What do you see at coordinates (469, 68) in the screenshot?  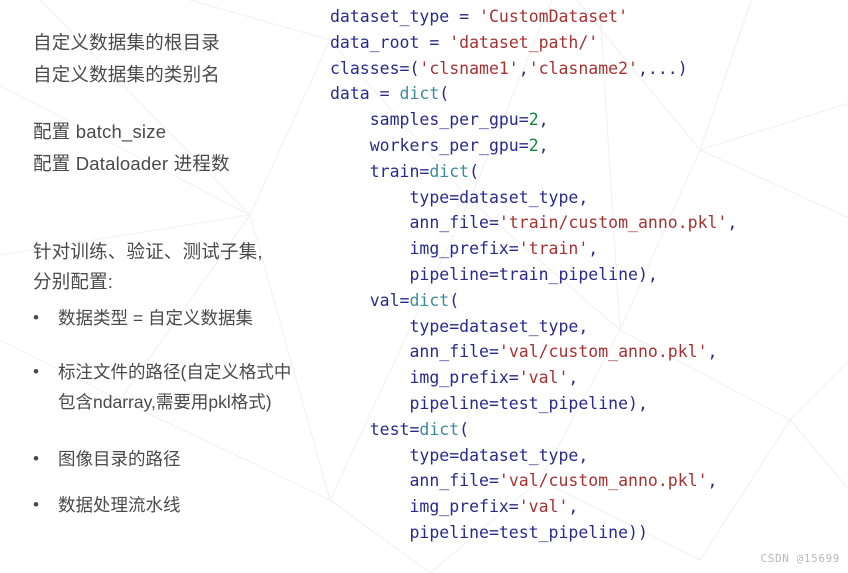 I see `code-token-str: 'clsname1'` at bounding box center [469, 68].